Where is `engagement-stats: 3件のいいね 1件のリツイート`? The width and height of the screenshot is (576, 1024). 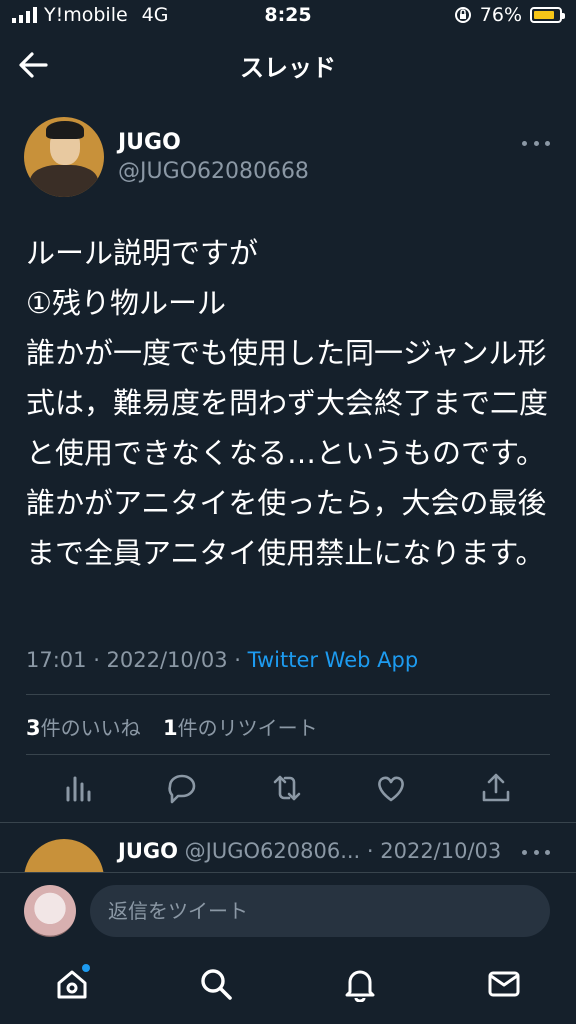 engagement-stats: 3件のいいね 1件のリツイート is located at coordinates (172, 726).